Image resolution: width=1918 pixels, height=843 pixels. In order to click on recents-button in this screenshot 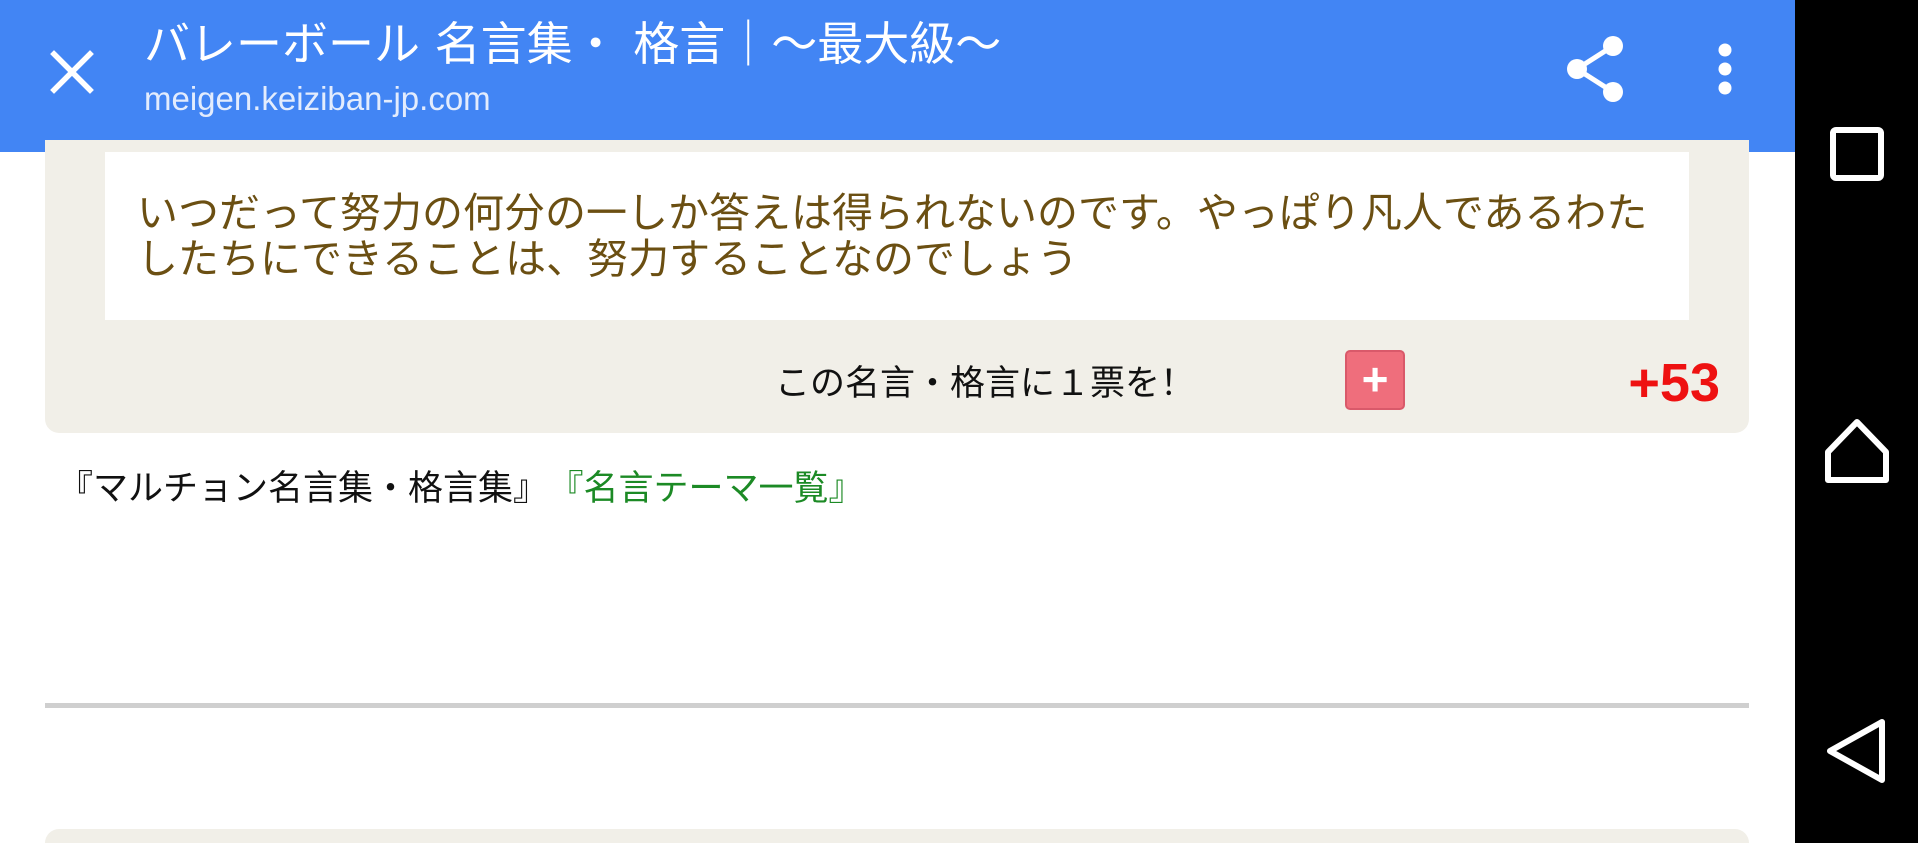, I will do `click(1857, 154)`.